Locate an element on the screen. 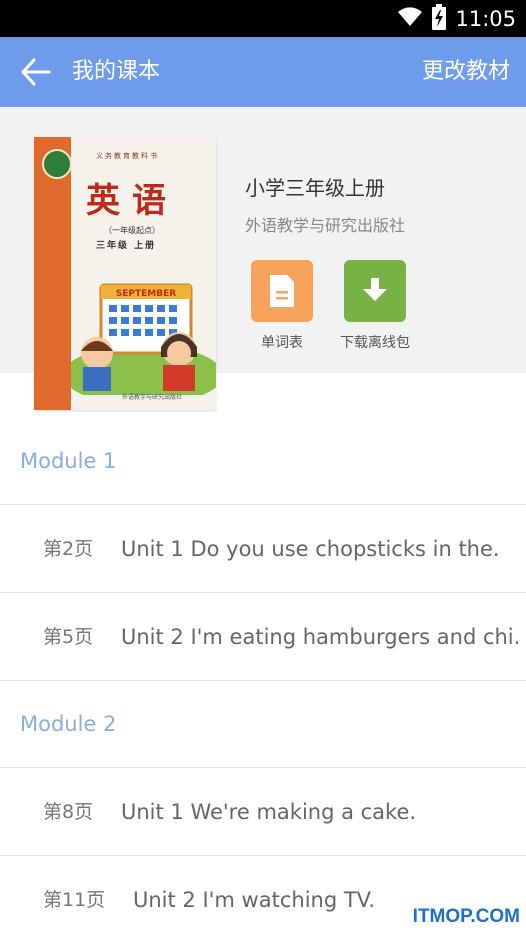 Image resolution: width=526 pixels, height=944 pixels. unit-title: Unit 2 I'm eating hamburgers and chi. is located at coordinates (320, 637).